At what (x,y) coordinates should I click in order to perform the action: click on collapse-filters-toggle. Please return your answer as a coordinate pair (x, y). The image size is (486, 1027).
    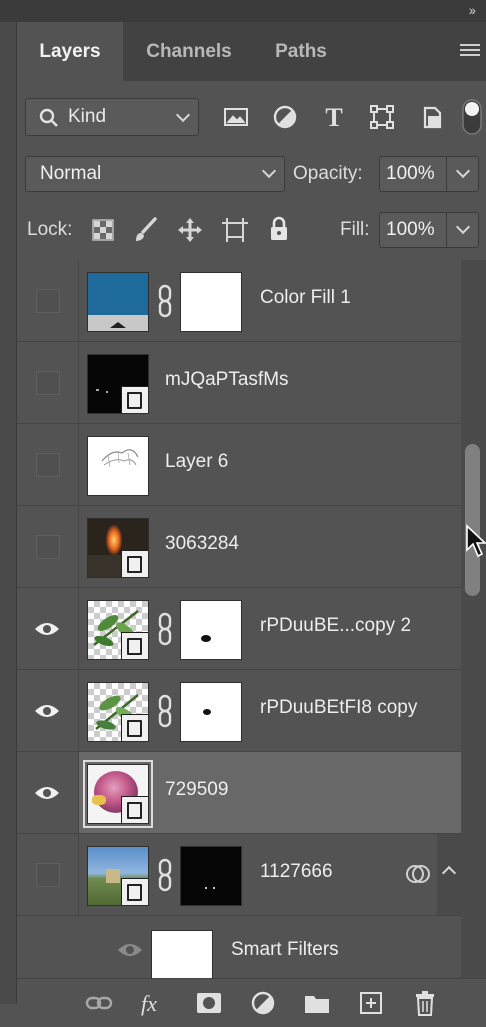
    Looking at the image, I should click on (449, 874).